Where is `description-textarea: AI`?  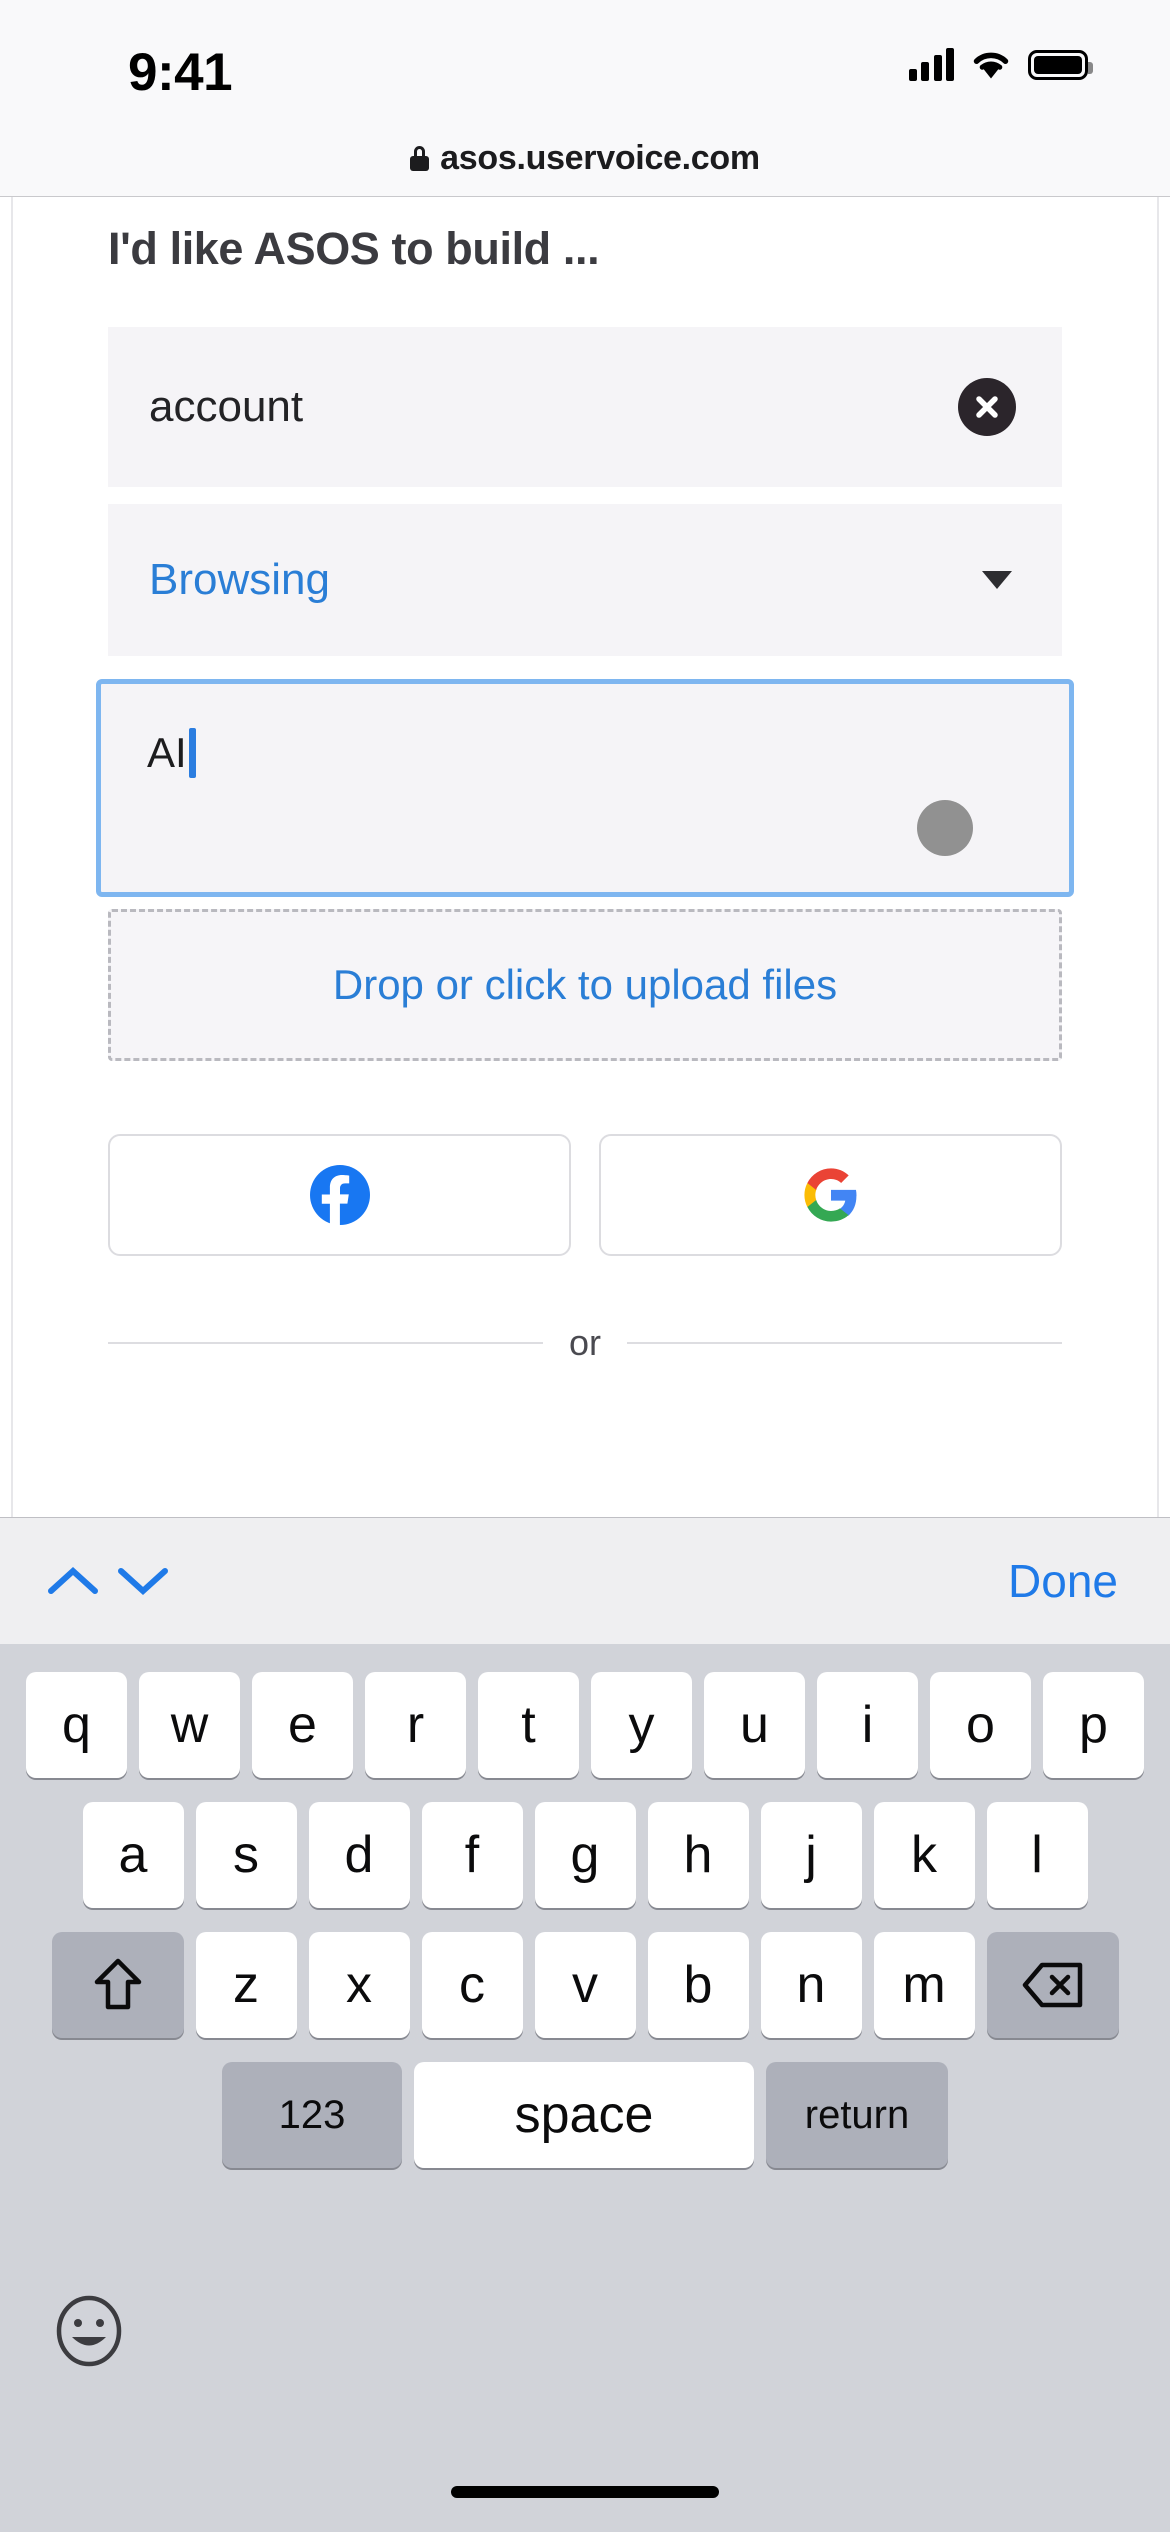 description-textarea: AI is located at coordinates (585, 788).